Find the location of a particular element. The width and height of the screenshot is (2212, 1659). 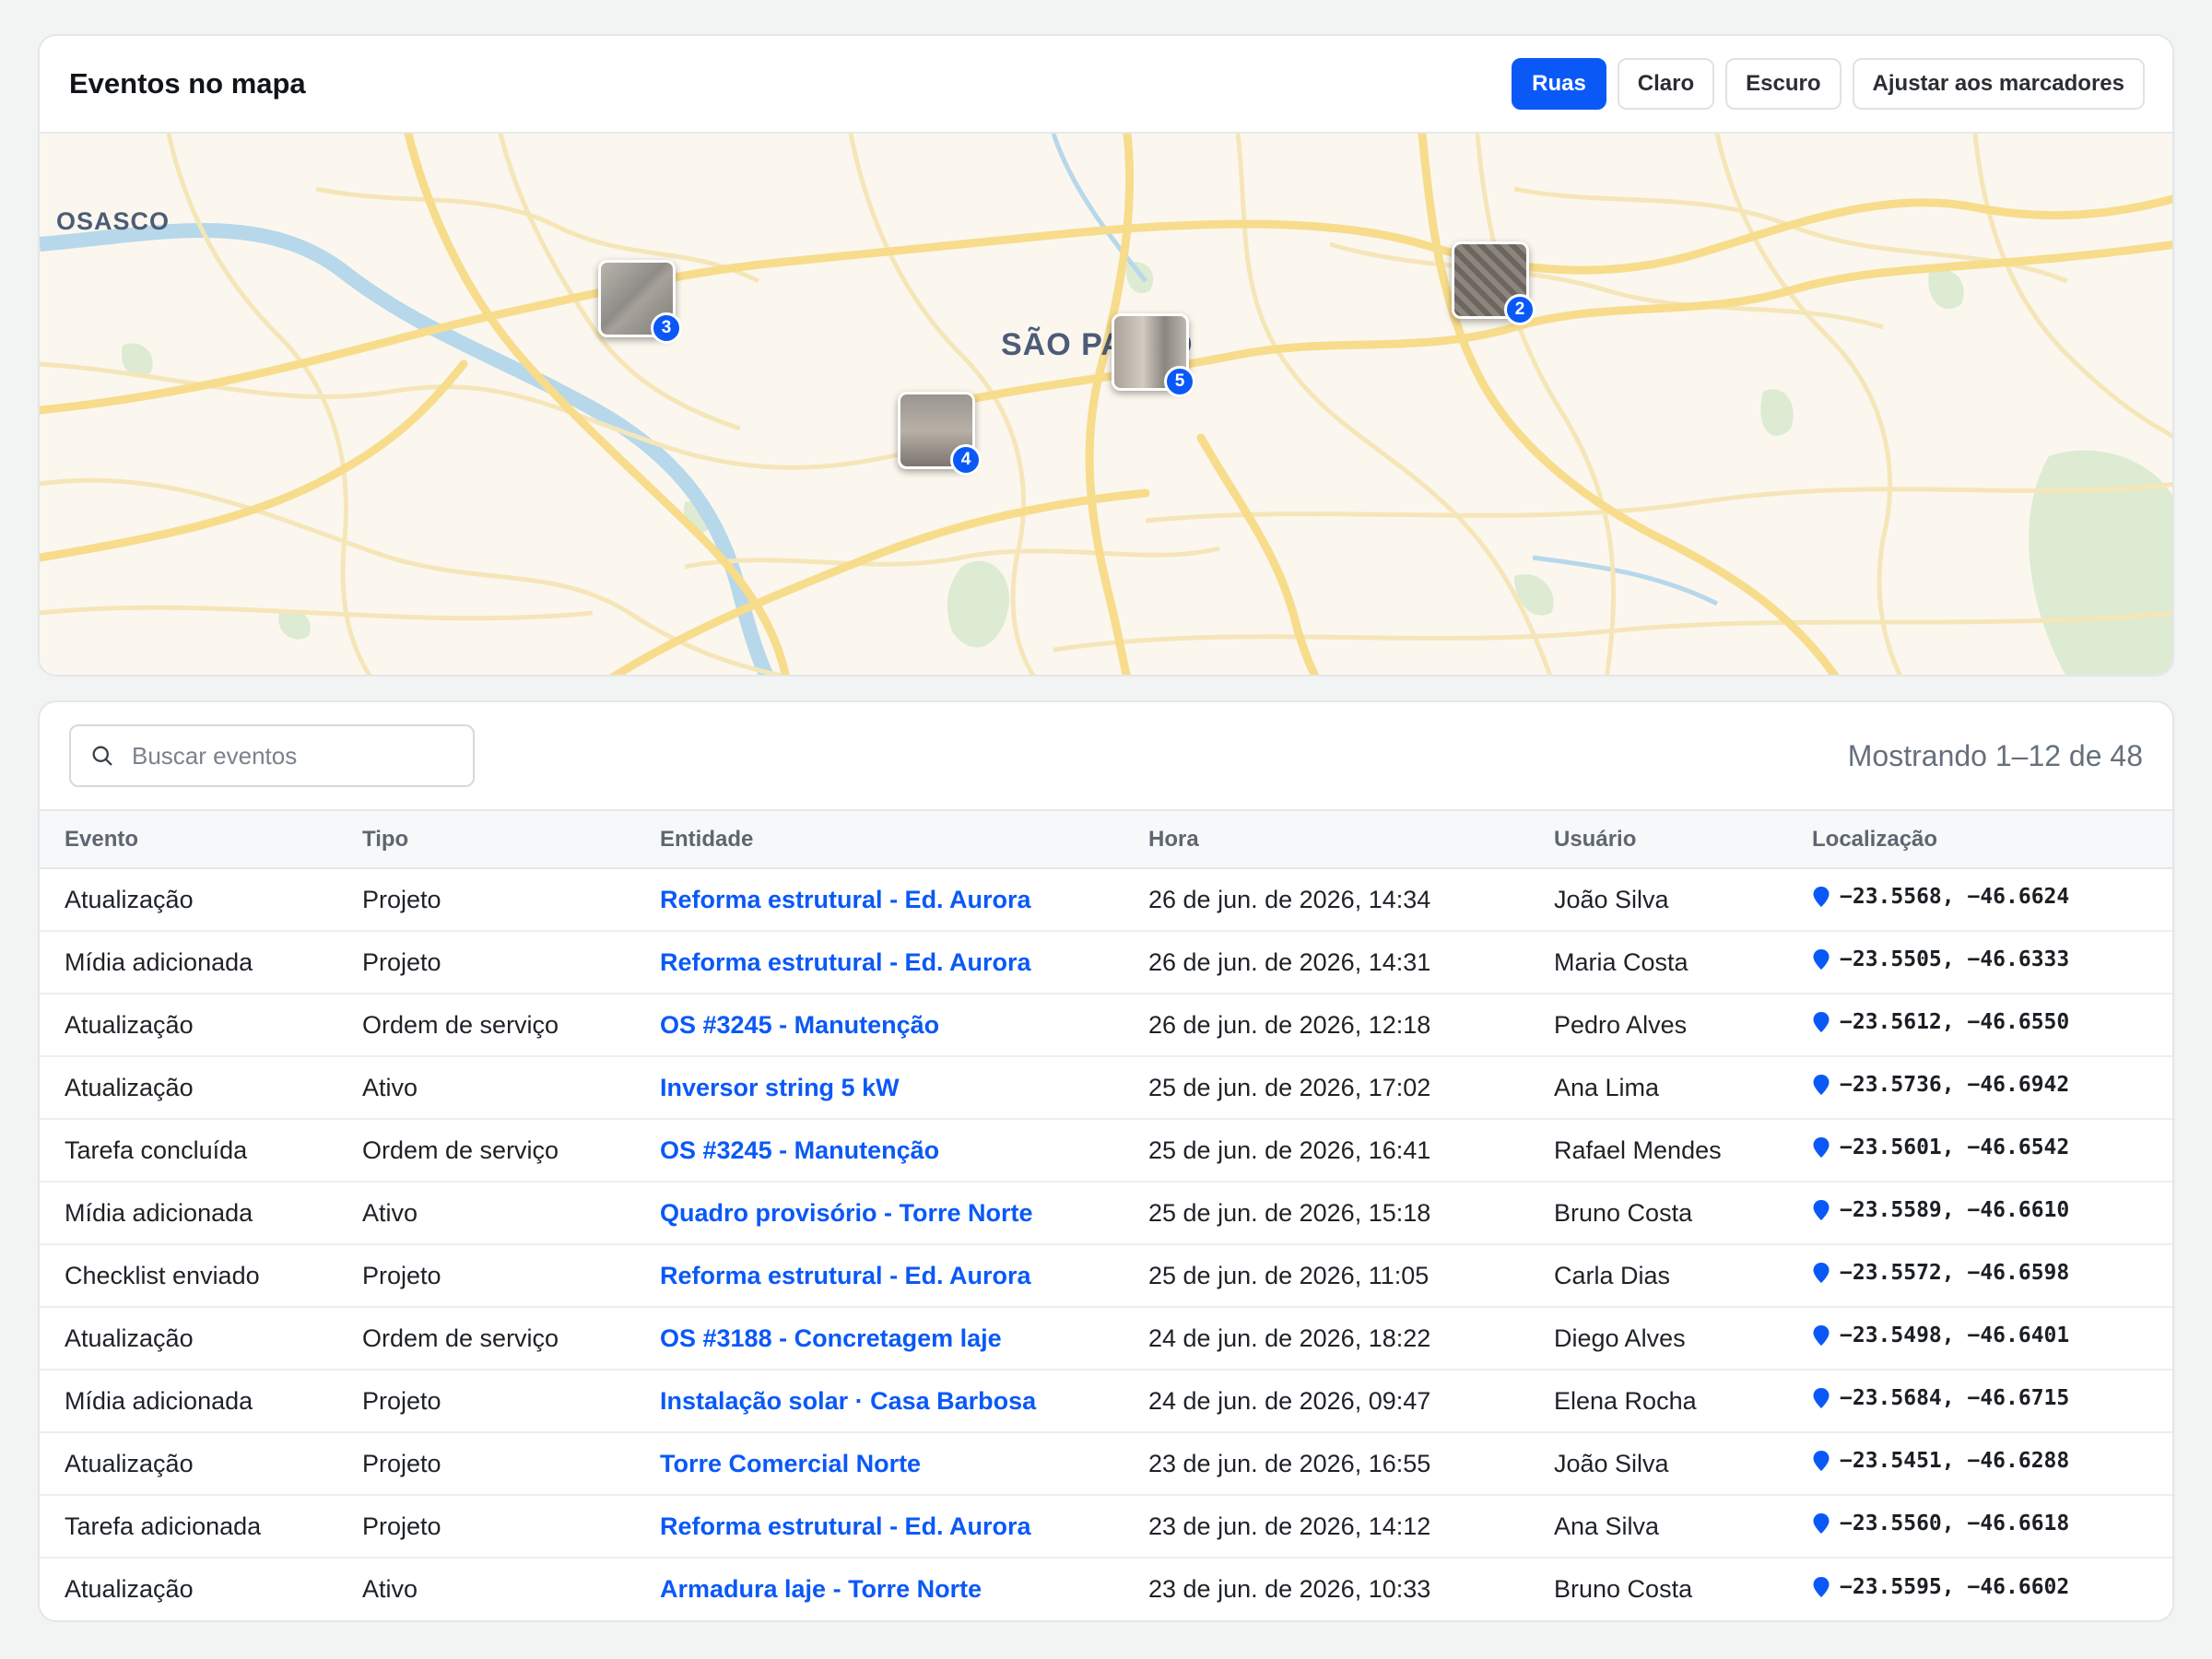

cell-hora: 23 de jun. de 2026, 16:55 is located at coordinates (1289, 1463).